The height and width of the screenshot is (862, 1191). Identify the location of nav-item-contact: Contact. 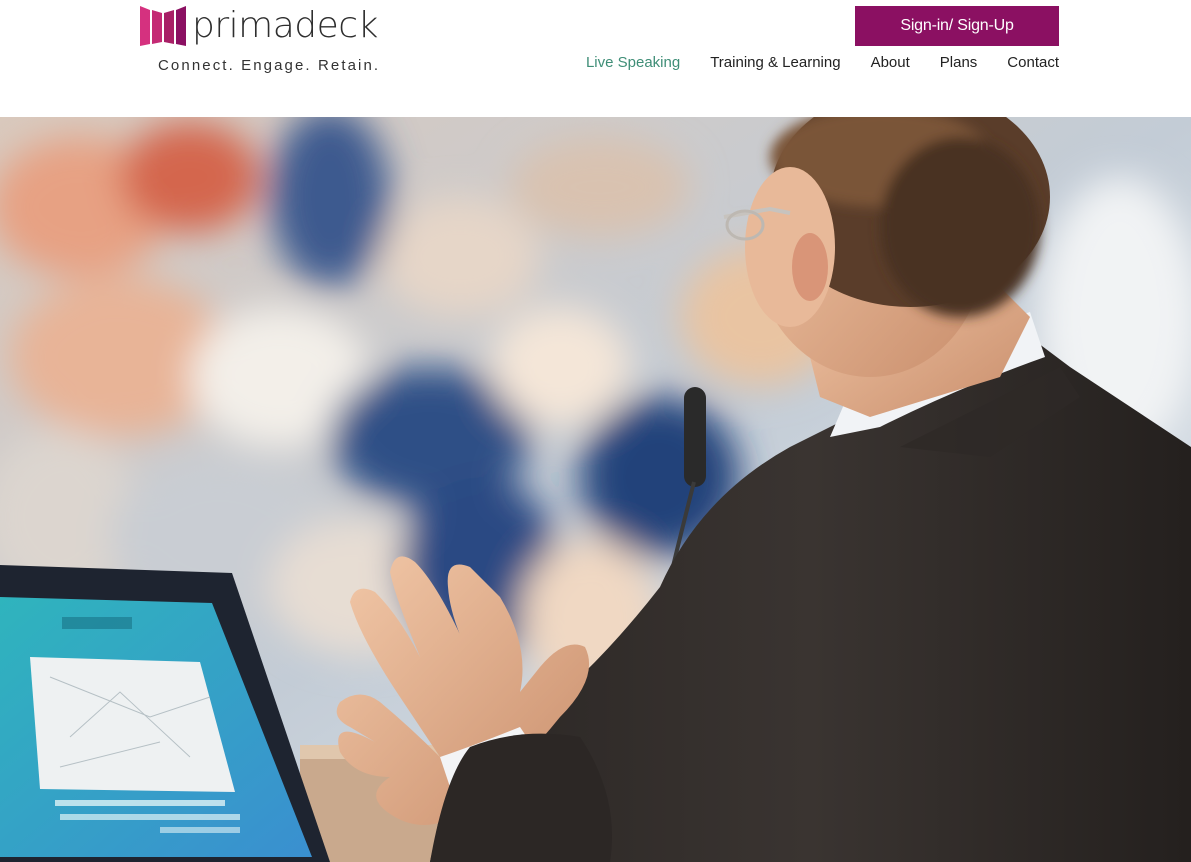
(1033, 62).